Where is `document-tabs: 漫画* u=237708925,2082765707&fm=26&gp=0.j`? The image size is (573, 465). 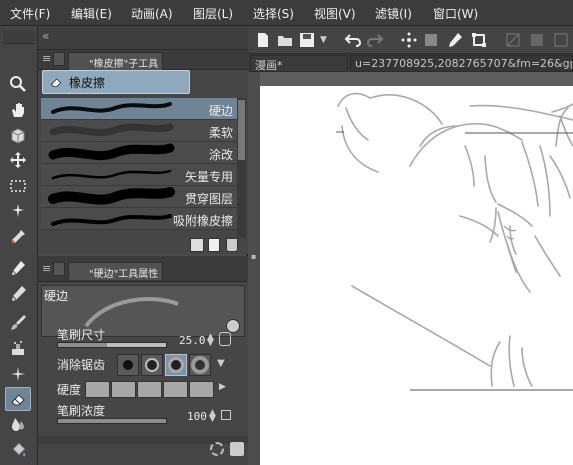 document-tabs: 漫画* u=237708925,2082765707&fm=26&gp=0.j is located at coordinates (410, 63).